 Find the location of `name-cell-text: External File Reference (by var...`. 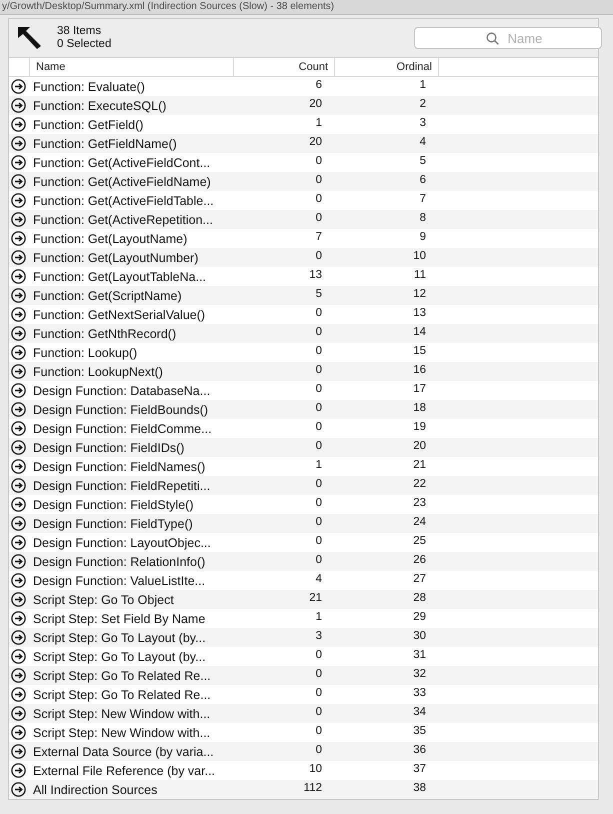

name-cell-text: External File Reference (by var... is located at coordinates (124, 771).